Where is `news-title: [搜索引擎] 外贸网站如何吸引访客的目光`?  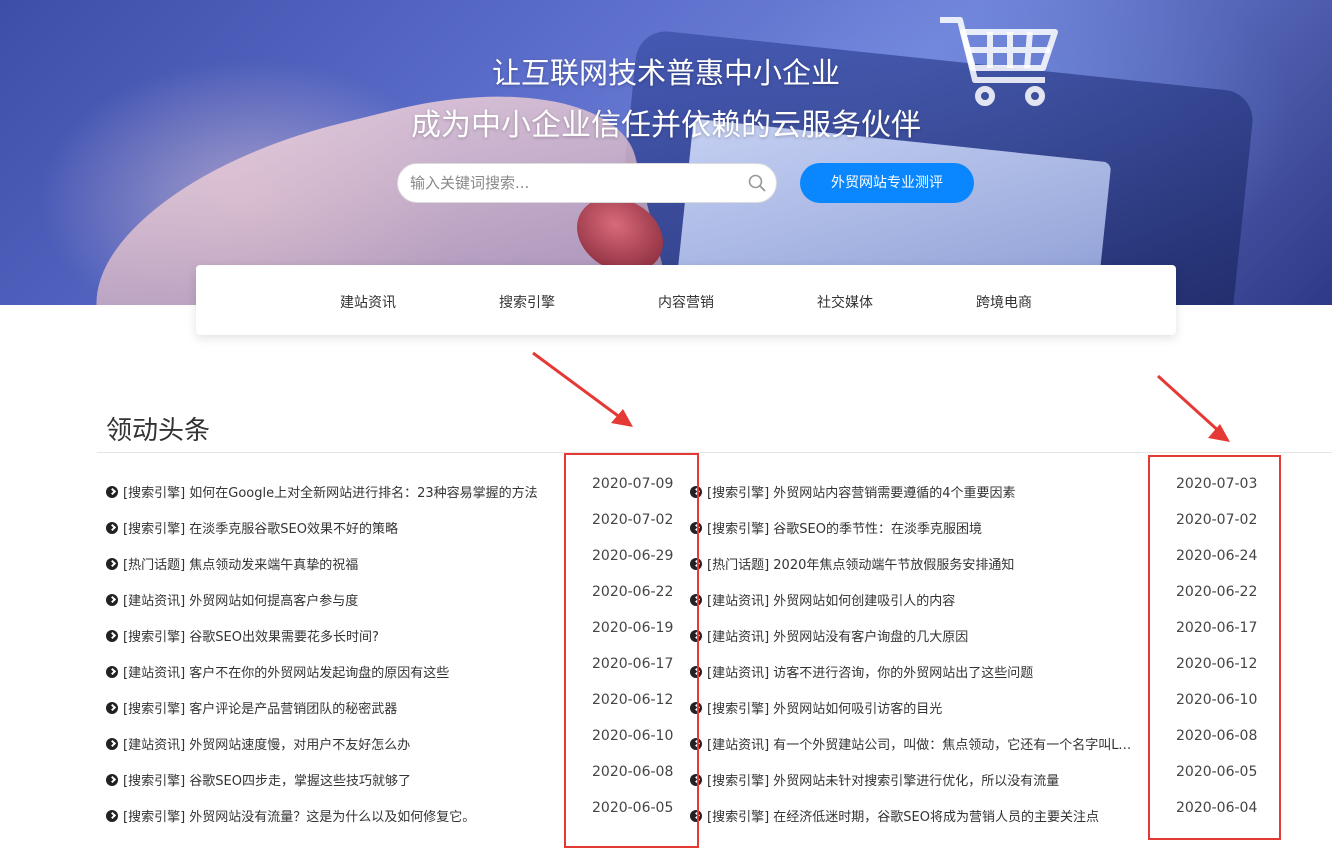
news-title: [搜索引擎] 外贸网站如何吸引访客的目光 is located at coordinates (923, 707).